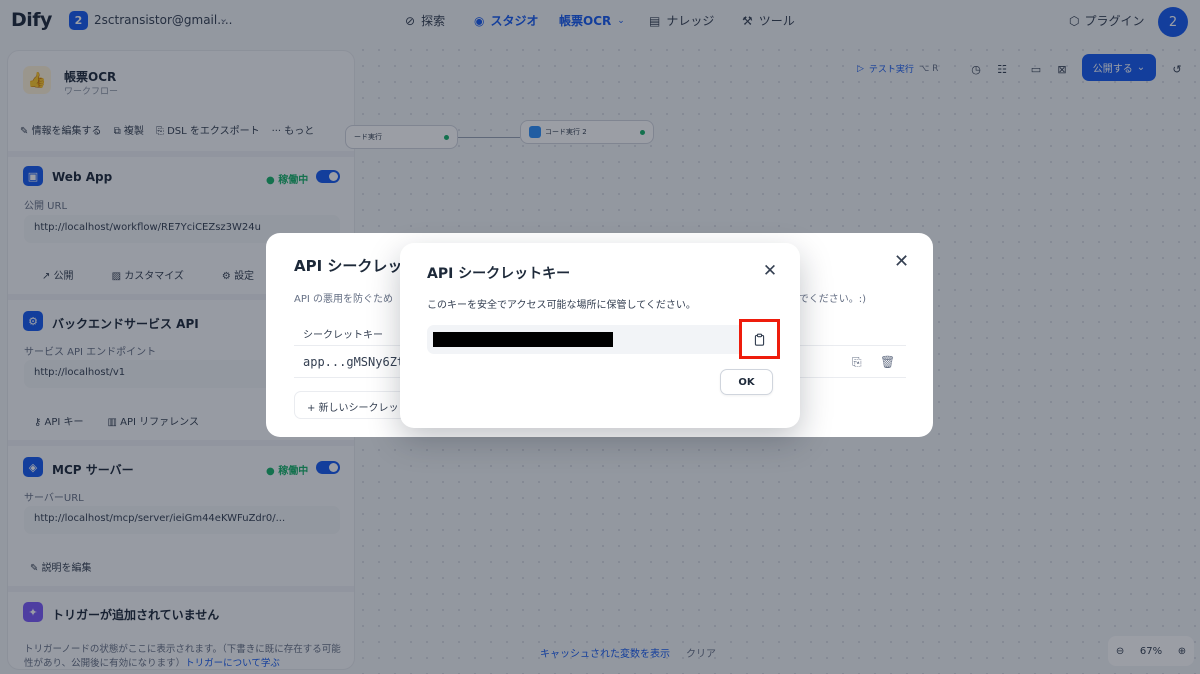 Image resolution: width=1200 pixels, height=674 pixels. I want to click on new-secret-key-button: + 新しいシークレッ, so click(354, 405).